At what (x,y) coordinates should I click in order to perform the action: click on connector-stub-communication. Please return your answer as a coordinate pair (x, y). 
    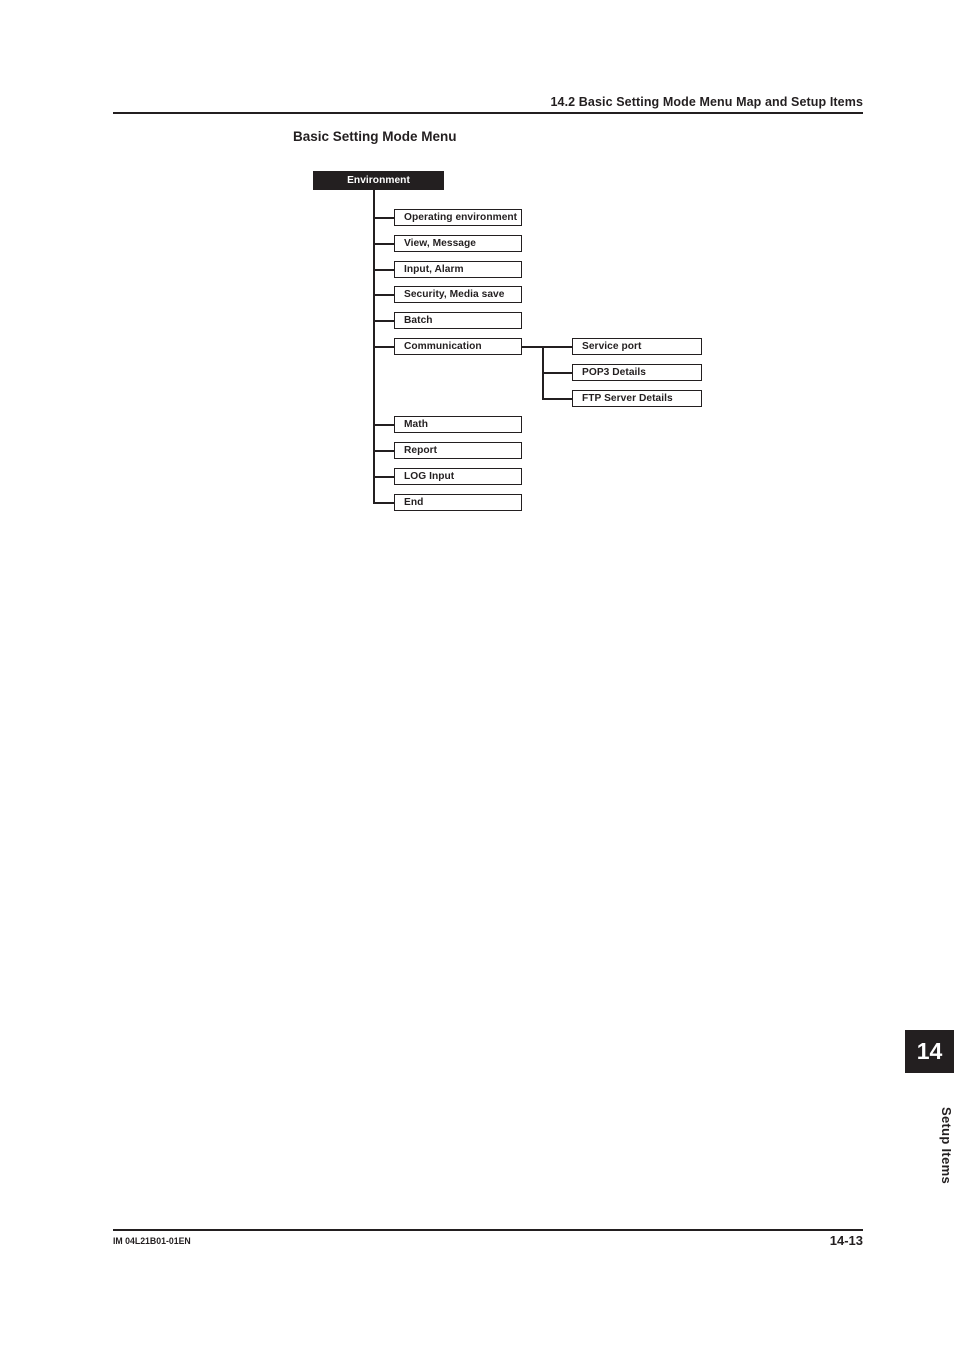
    Looking at the image, I should click on (383, 347).